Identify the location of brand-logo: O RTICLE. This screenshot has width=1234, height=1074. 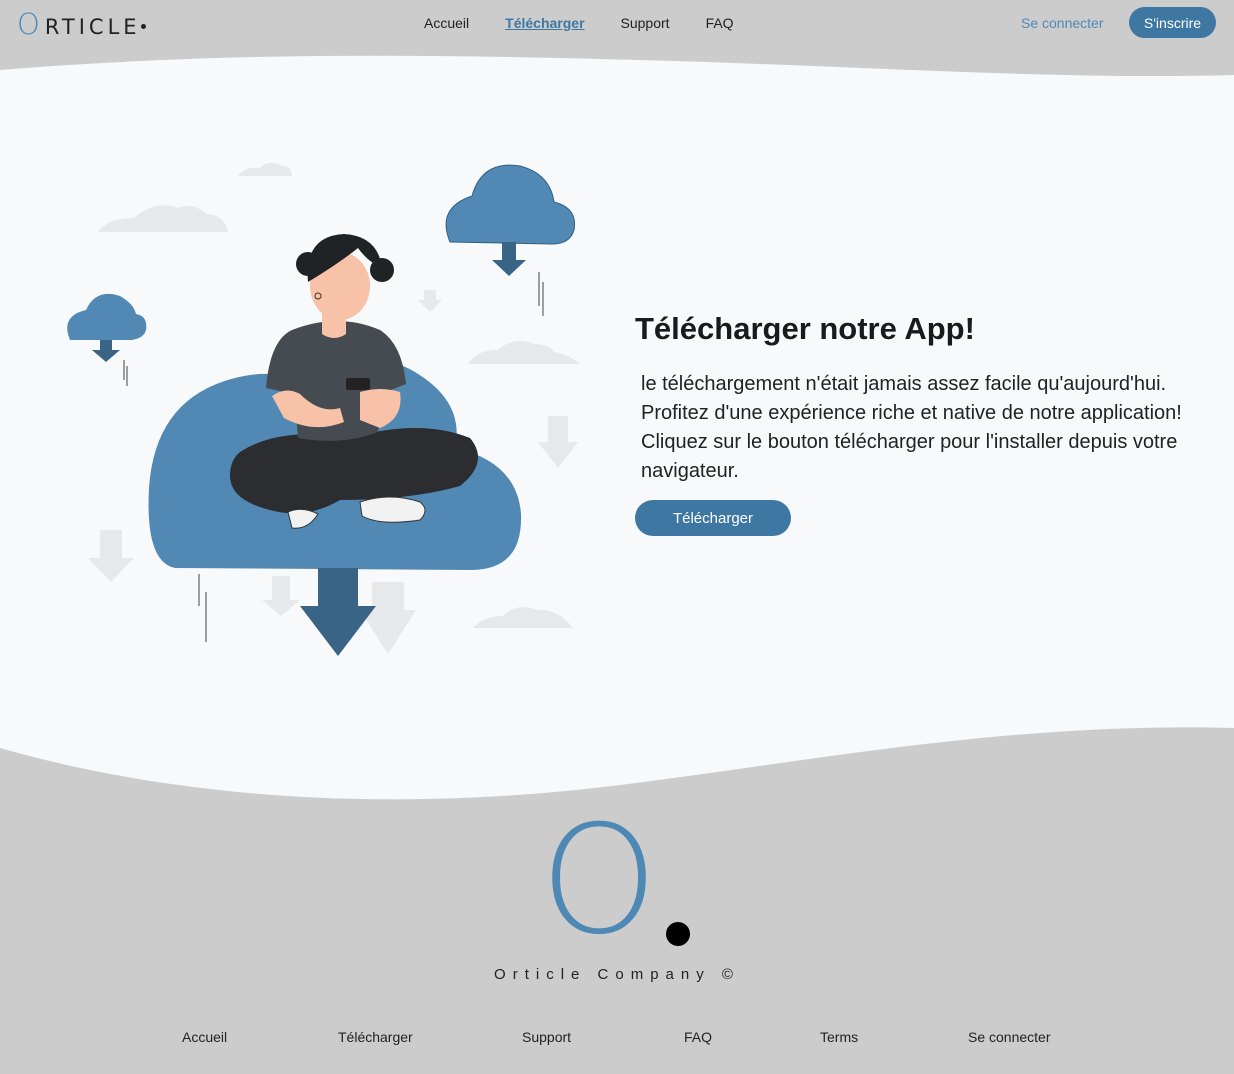
(81, 24).